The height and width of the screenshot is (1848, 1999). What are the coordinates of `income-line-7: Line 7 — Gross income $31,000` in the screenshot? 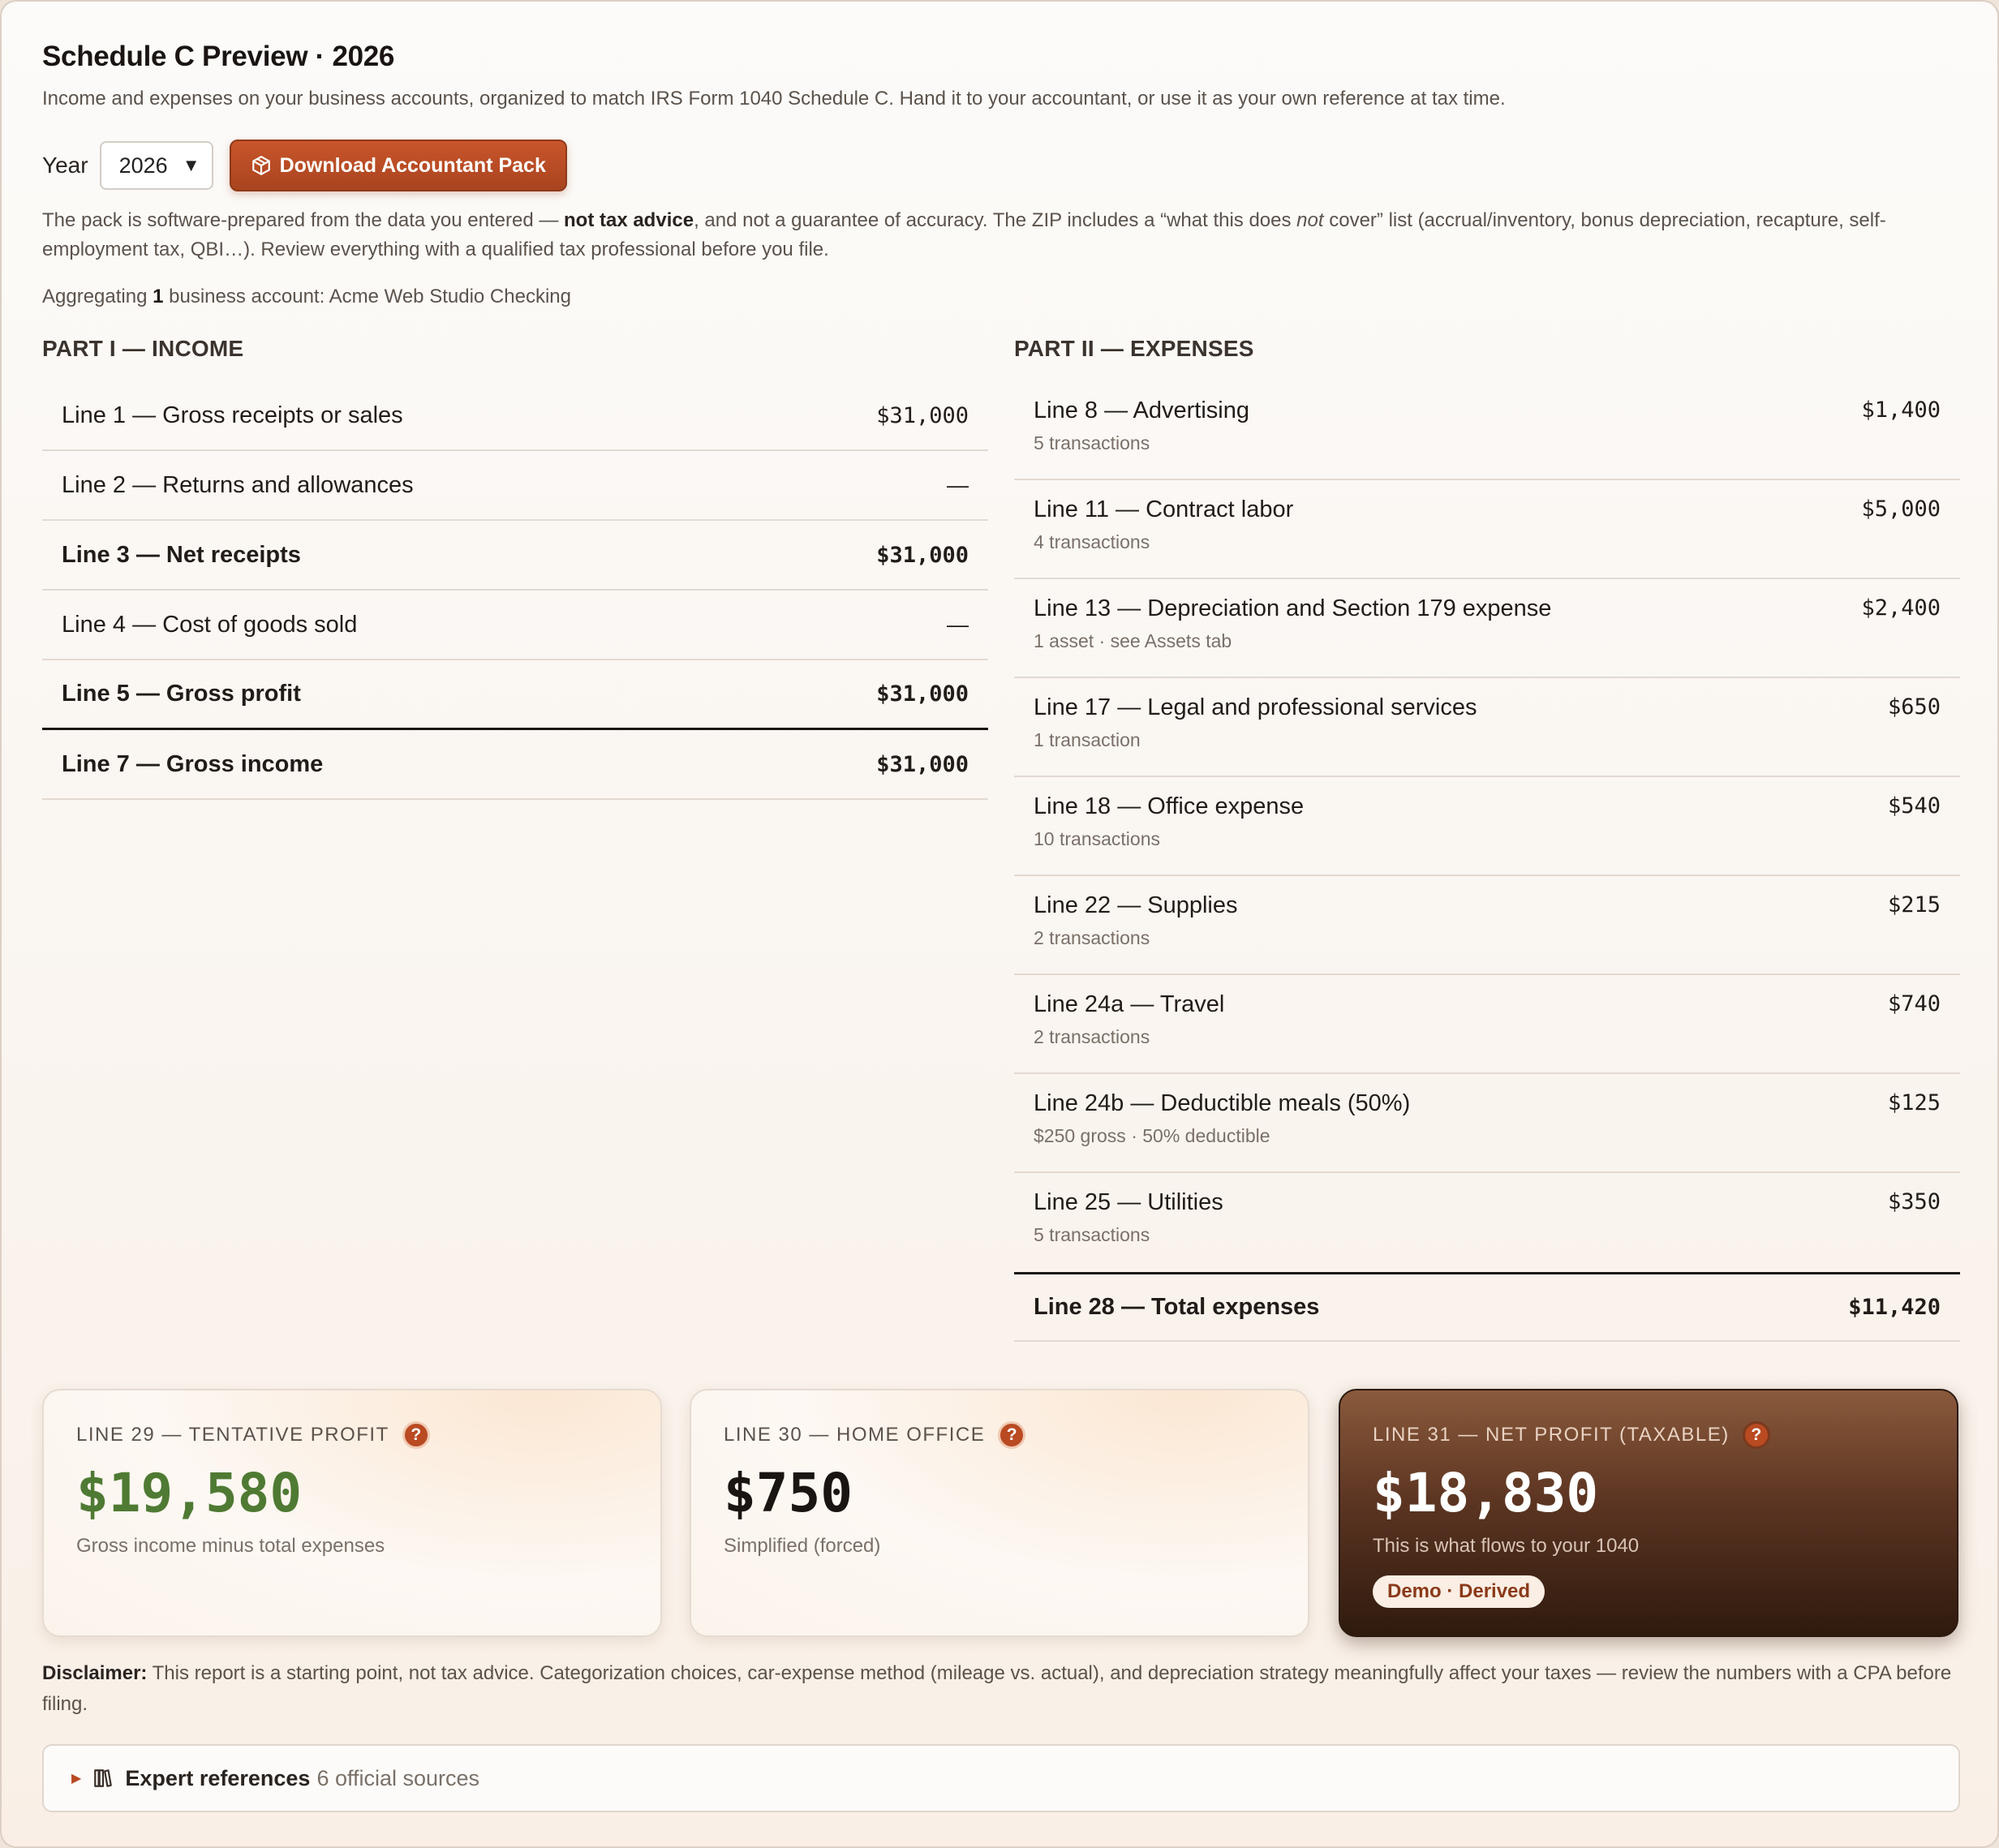 It's located at (515, 765).